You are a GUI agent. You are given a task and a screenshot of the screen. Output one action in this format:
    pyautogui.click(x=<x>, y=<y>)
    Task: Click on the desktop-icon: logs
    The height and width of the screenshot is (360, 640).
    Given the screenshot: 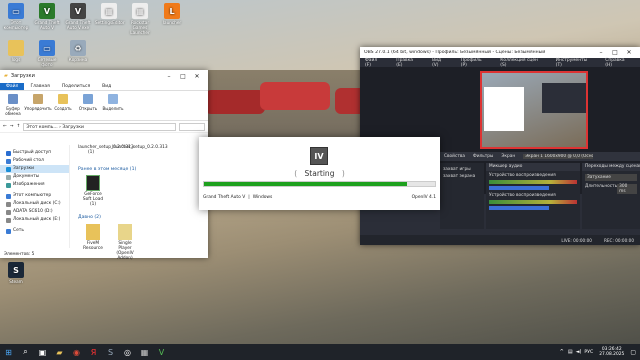 What is the action you would take?
    pyautogui.click(x=16, y=51)
    